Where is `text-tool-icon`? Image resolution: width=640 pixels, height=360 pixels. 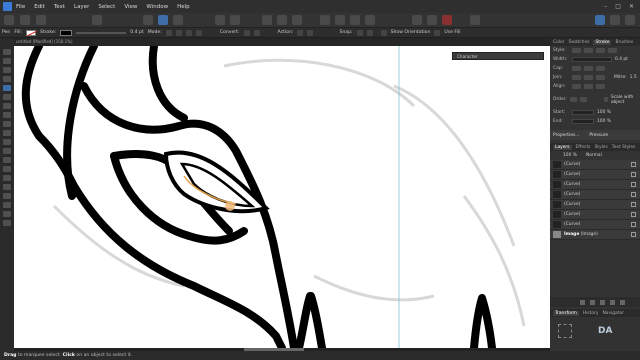
text-tool-icon is located at coordinates (7, 151).